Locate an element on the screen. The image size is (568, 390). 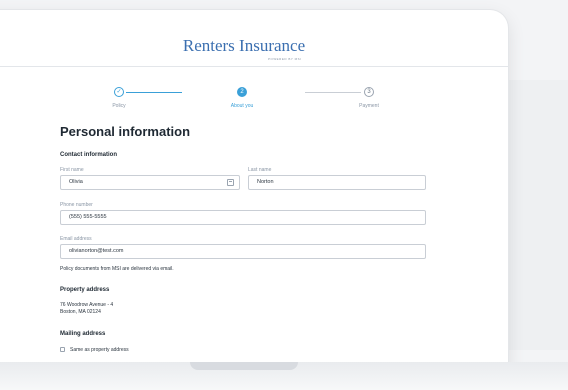
same-address-label: Same as property address is located at coordinates (99, 350).